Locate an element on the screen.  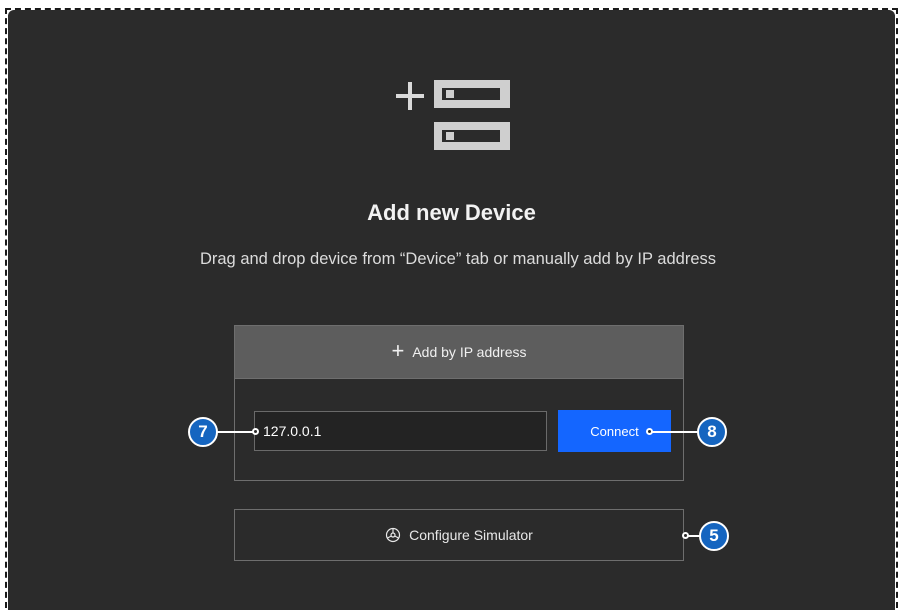
add-by-ip-button: + Add by IP address is located at coordinates (459, 352).